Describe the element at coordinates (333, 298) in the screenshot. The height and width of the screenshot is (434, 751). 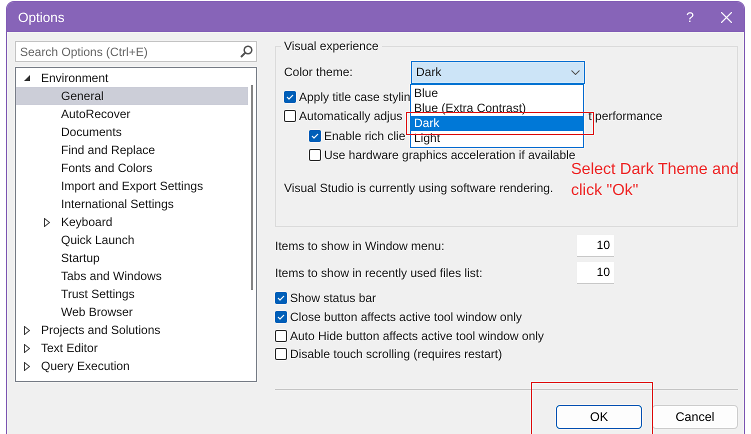
I see `checkbox-label: Show status bar` at that location.